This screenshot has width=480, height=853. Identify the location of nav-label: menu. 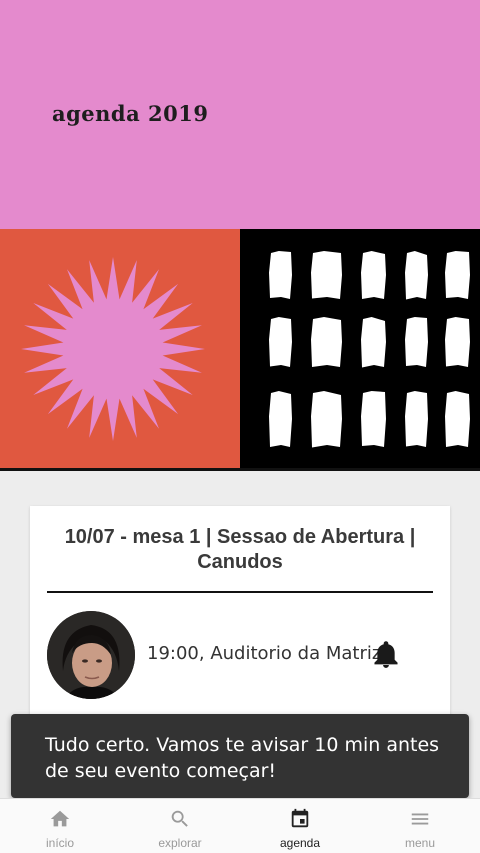
(420, 843).